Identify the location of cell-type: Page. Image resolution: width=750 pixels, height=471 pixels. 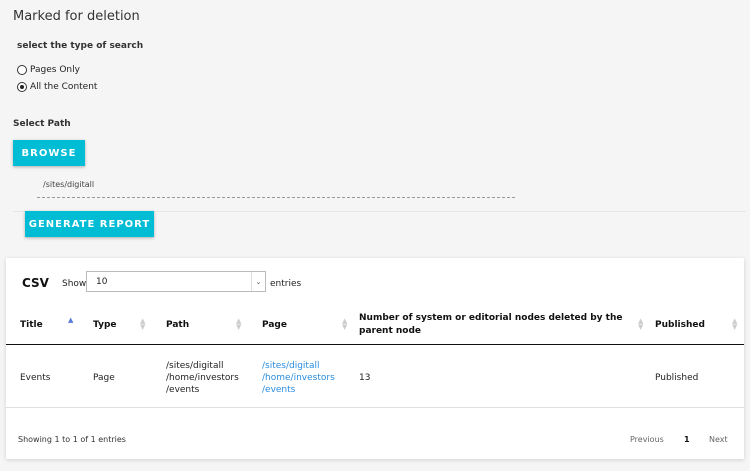
(104, 378).